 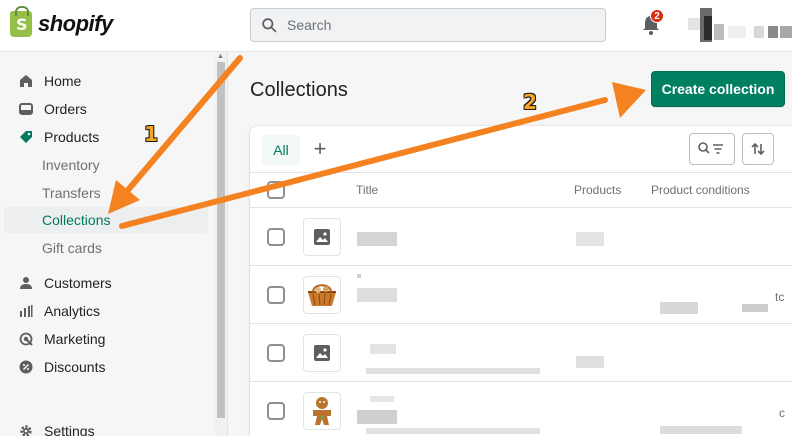 What do you see at coordinates (72, 137) in the screenshot?
I see `sidebar-item-label: Products` at bounding box center [72, 137].